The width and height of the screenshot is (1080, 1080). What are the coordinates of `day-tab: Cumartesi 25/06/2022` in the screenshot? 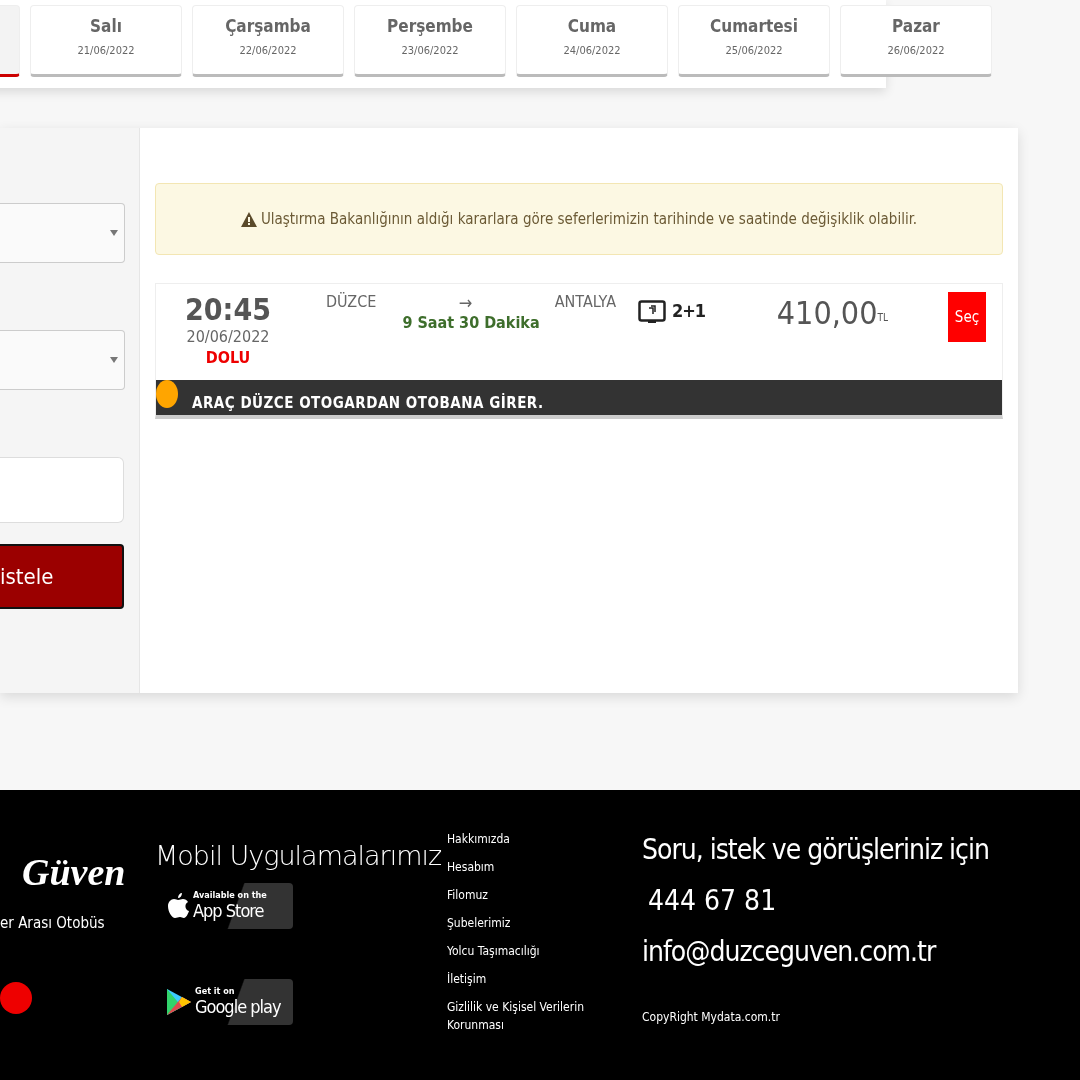 It's located at (754, 41).